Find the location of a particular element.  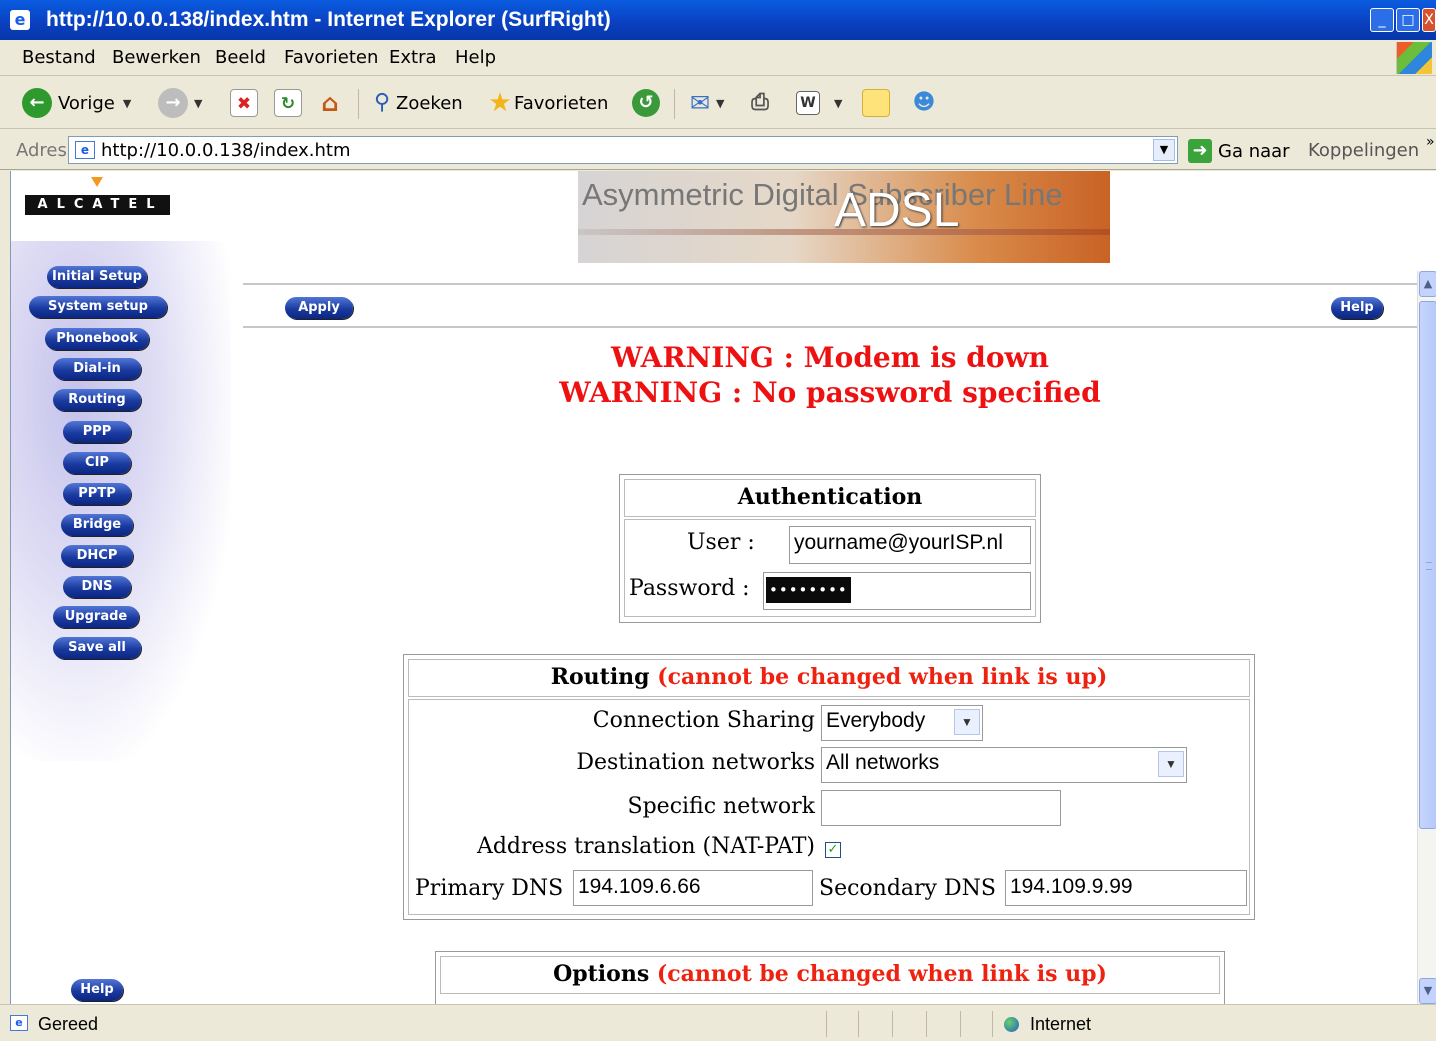

nat-label: Address translation (NAT-PAT) is located at coordinates (645, 846).